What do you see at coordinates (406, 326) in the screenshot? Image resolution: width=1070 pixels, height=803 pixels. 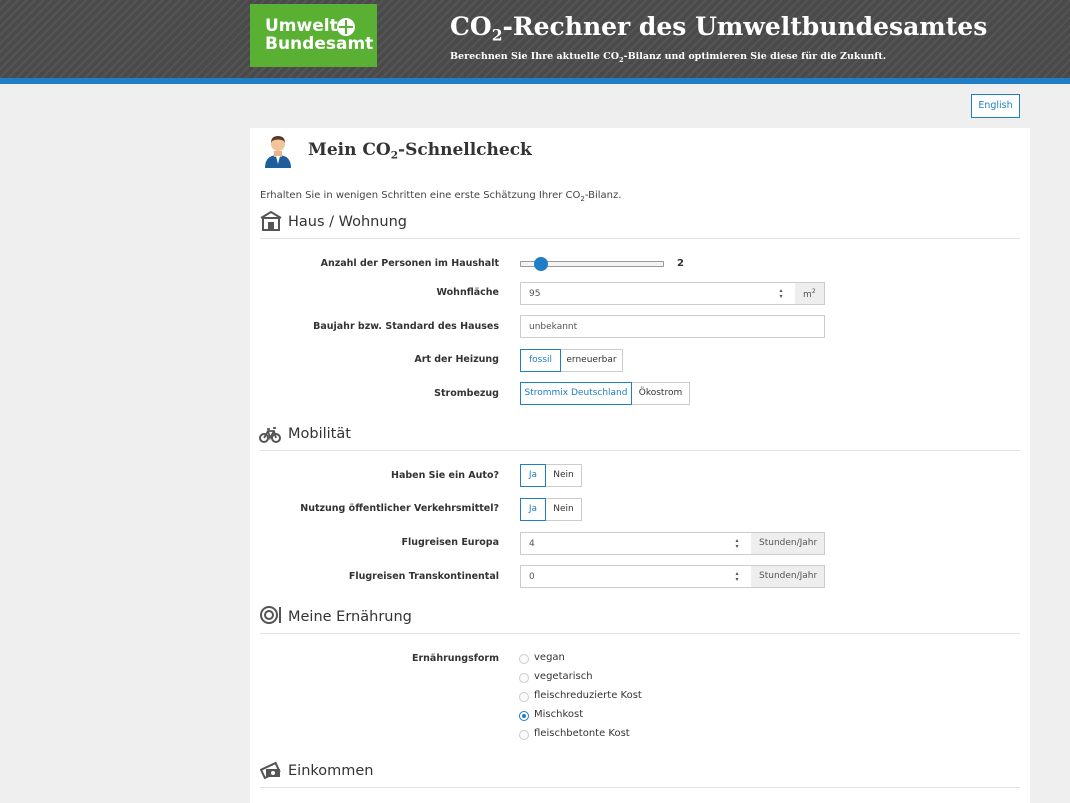 I see `year-label: Baujahr bzw. Standard des Hauses` at bounding box center [406, 326].